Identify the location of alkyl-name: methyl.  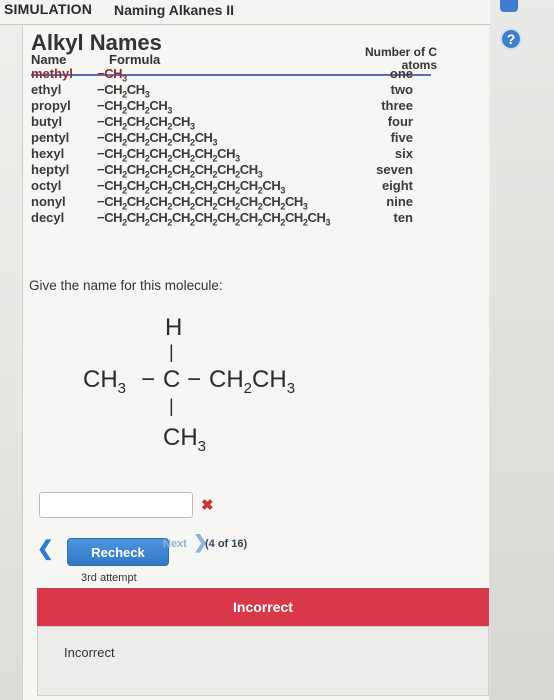
(52, 73).